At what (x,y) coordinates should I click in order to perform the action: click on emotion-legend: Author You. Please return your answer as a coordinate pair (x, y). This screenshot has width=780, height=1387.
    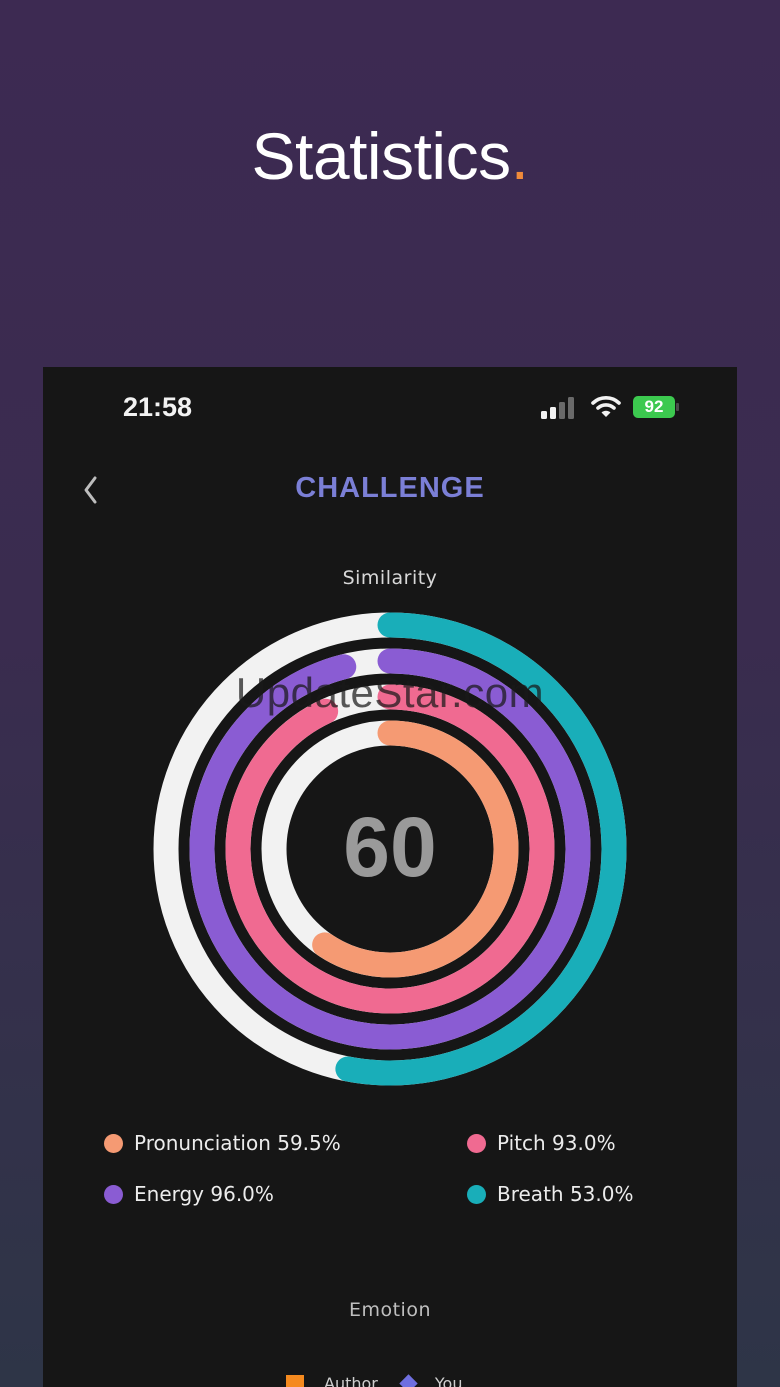
    Looking at the image, I should click on (374, 1380).